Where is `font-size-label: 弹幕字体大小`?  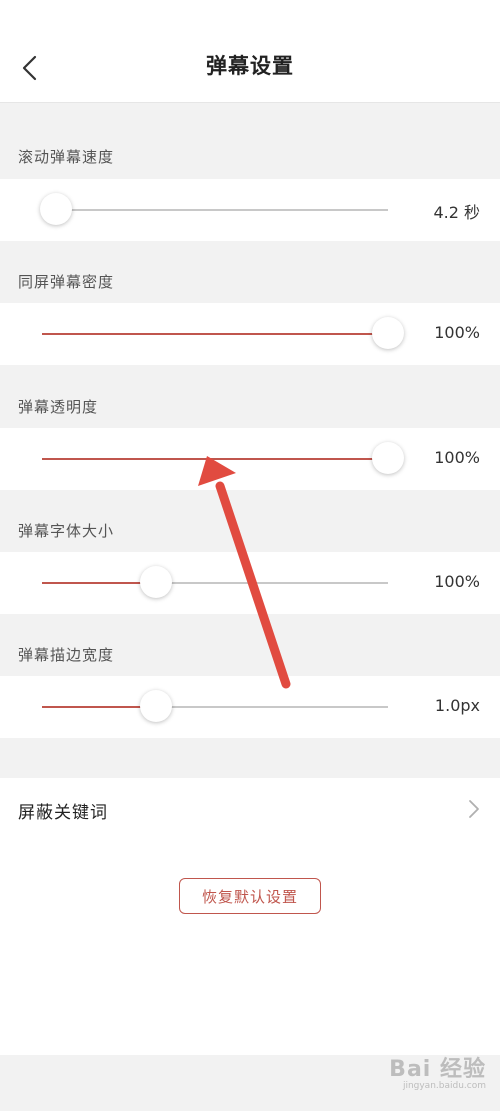 font-size-label: 弹幕字体大小 is located at coordinates (66, 531).